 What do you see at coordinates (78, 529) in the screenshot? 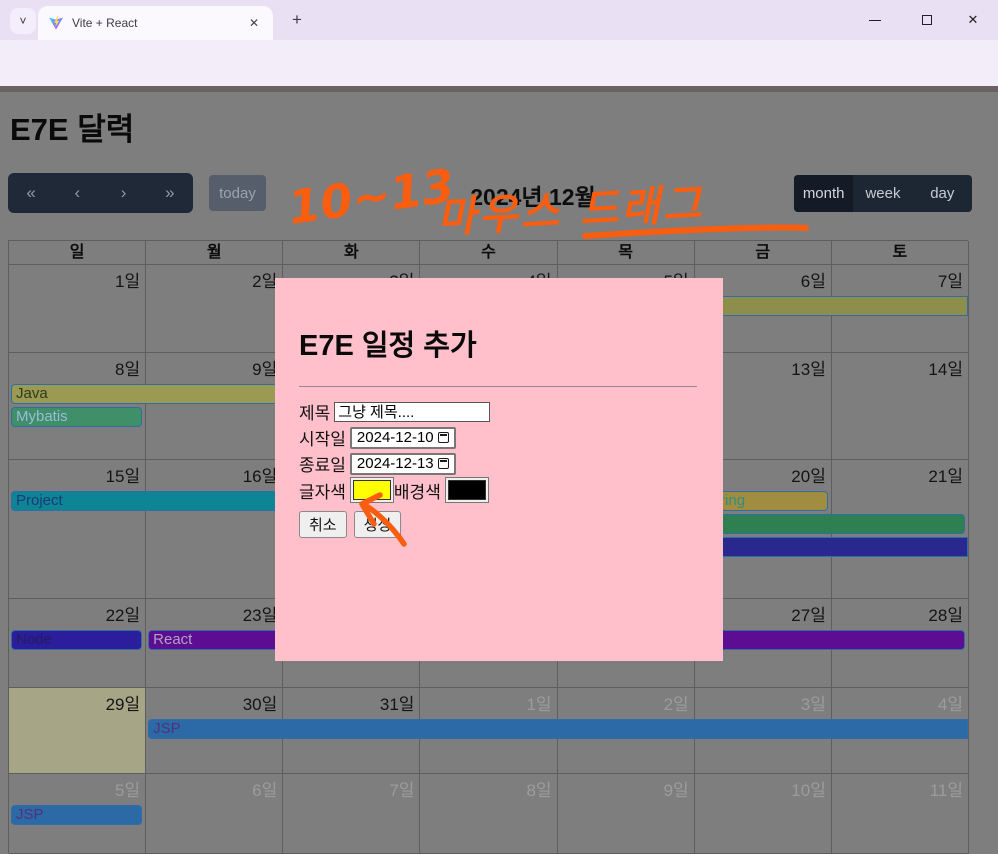
I see `calendar-day-cell: 15일` at bounding box center [78, 529].